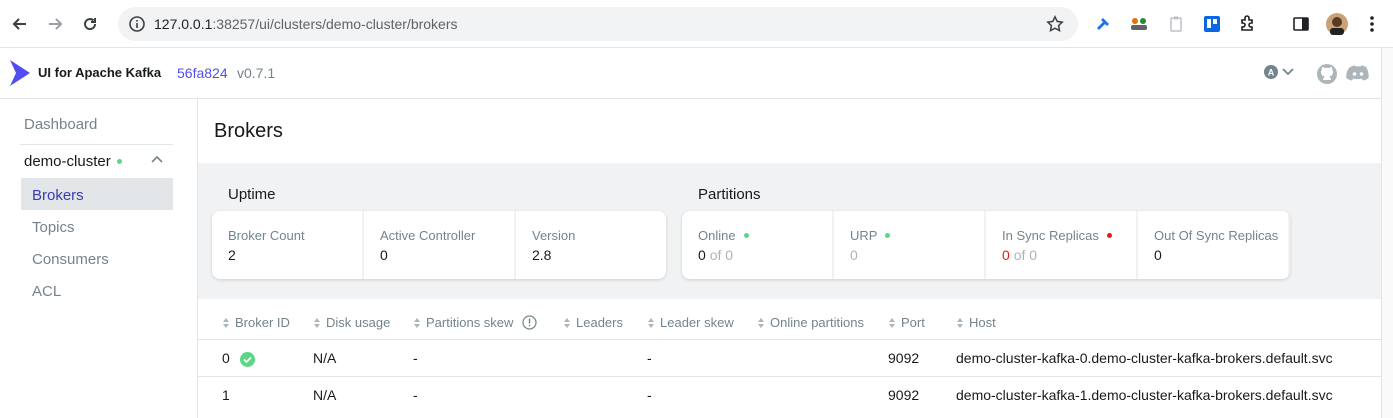 The height and width of the screenshot is (418, 1393). I want to click on sidebar-cluster-toggle: demo-cluster, so click(73, 161).